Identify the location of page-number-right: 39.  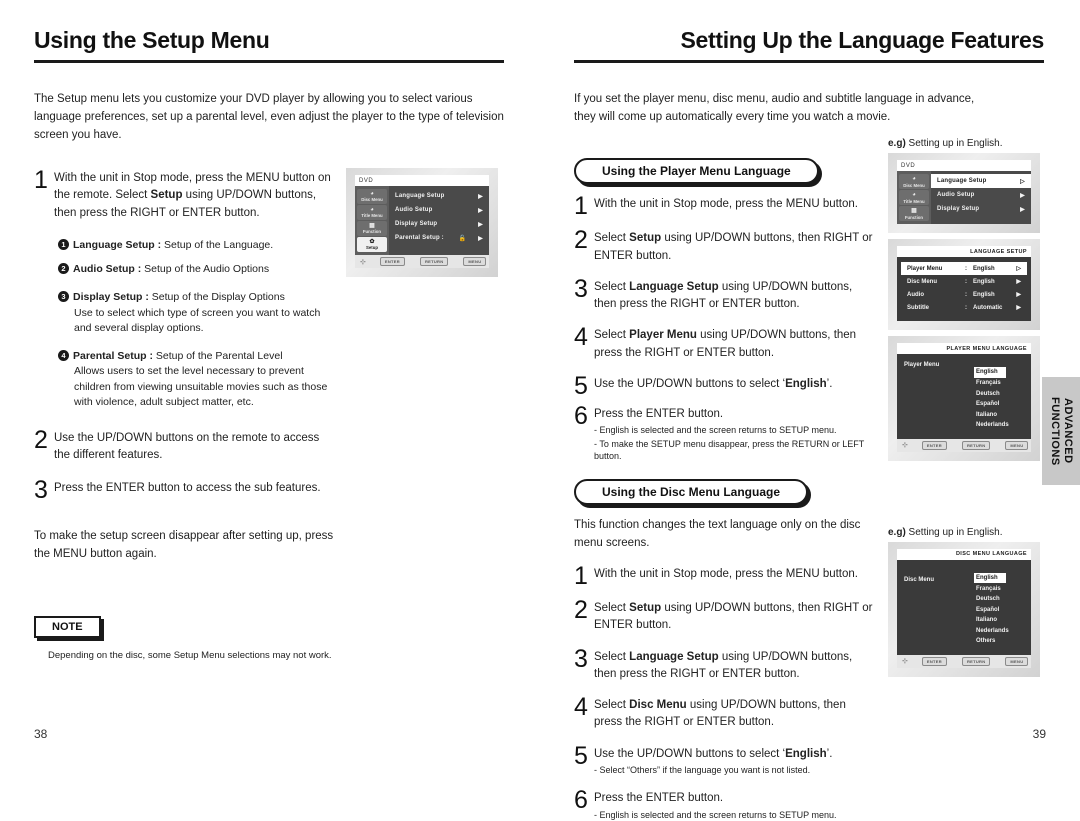
(1039, 734).